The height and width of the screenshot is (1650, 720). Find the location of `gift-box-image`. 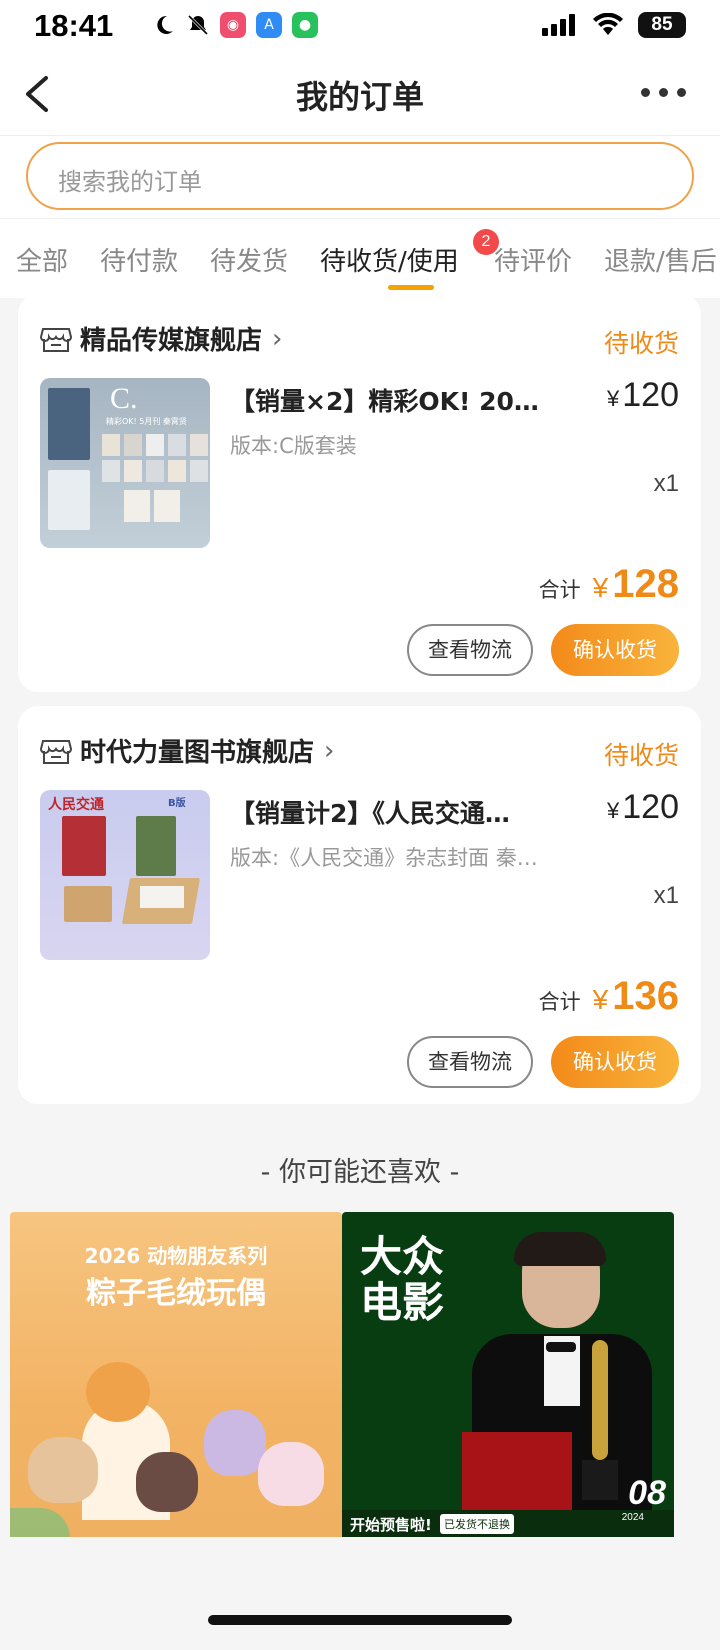

gift-box-image is located at coordinates (88, 904).